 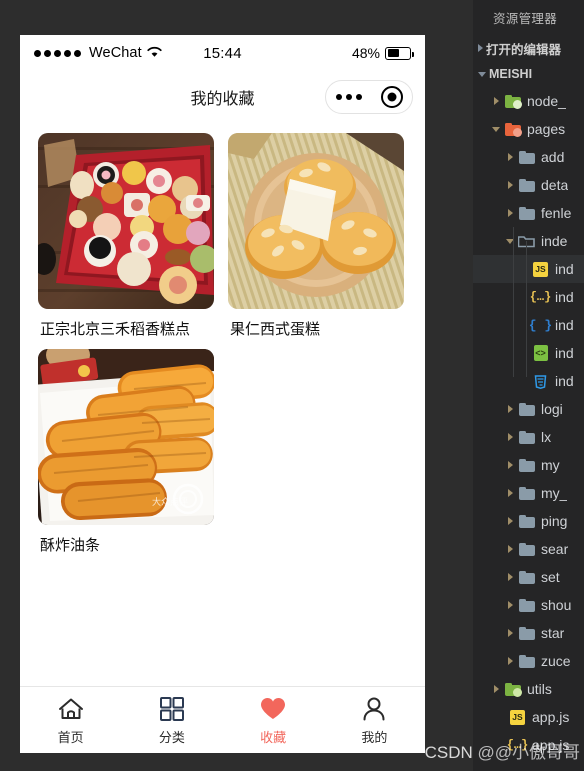 What do you see at coordinates (126, 437) in the screenshot?
I see `fried-youtiao-dough-sticks-on-white-plate-image: 大众点评` at bounding box center [126, 437].